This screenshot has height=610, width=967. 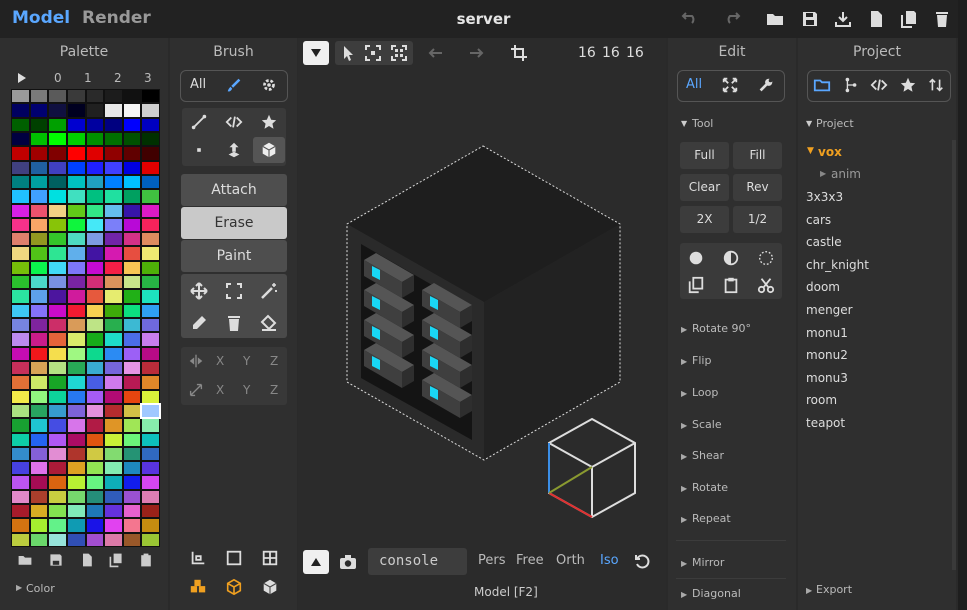 I want to click on branch-icon, so click(x=851, y=85).